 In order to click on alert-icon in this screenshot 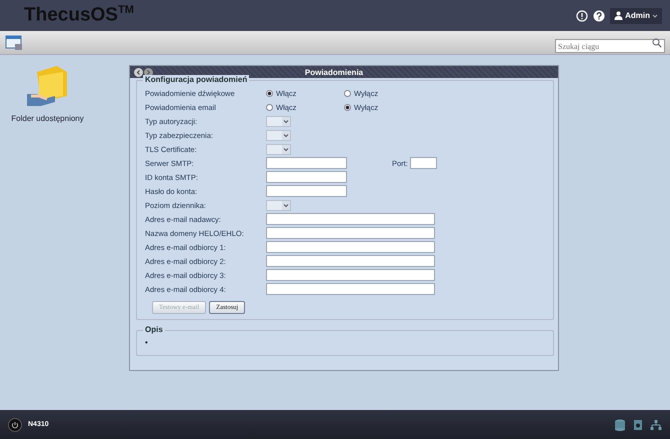, I will do `click(582, 16)`.